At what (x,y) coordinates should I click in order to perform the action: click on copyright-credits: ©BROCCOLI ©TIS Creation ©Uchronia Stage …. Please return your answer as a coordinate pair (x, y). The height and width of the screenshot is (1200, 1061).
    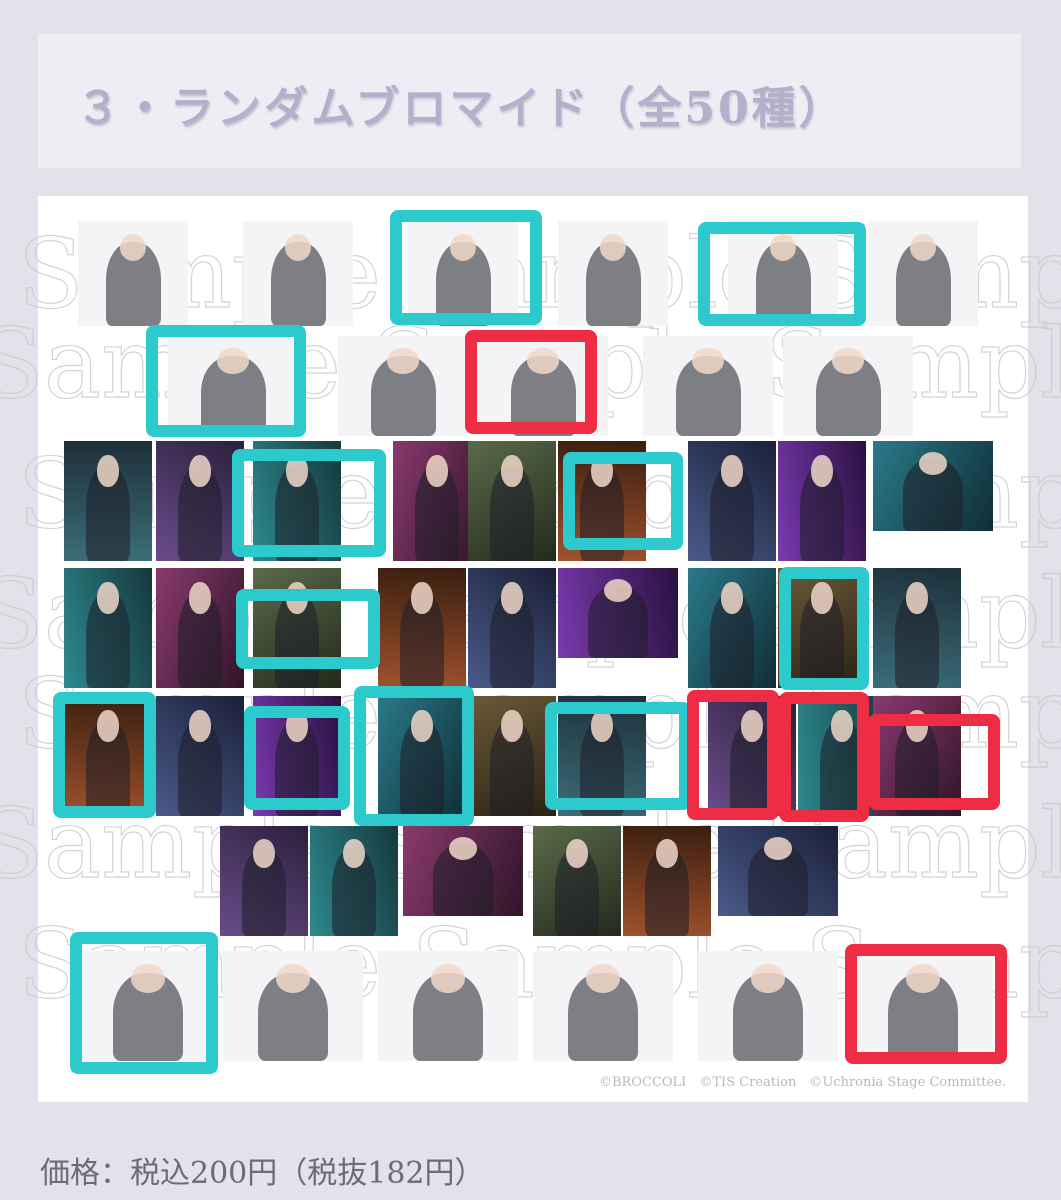
    Looking at the image, I should click on (802, 1082).